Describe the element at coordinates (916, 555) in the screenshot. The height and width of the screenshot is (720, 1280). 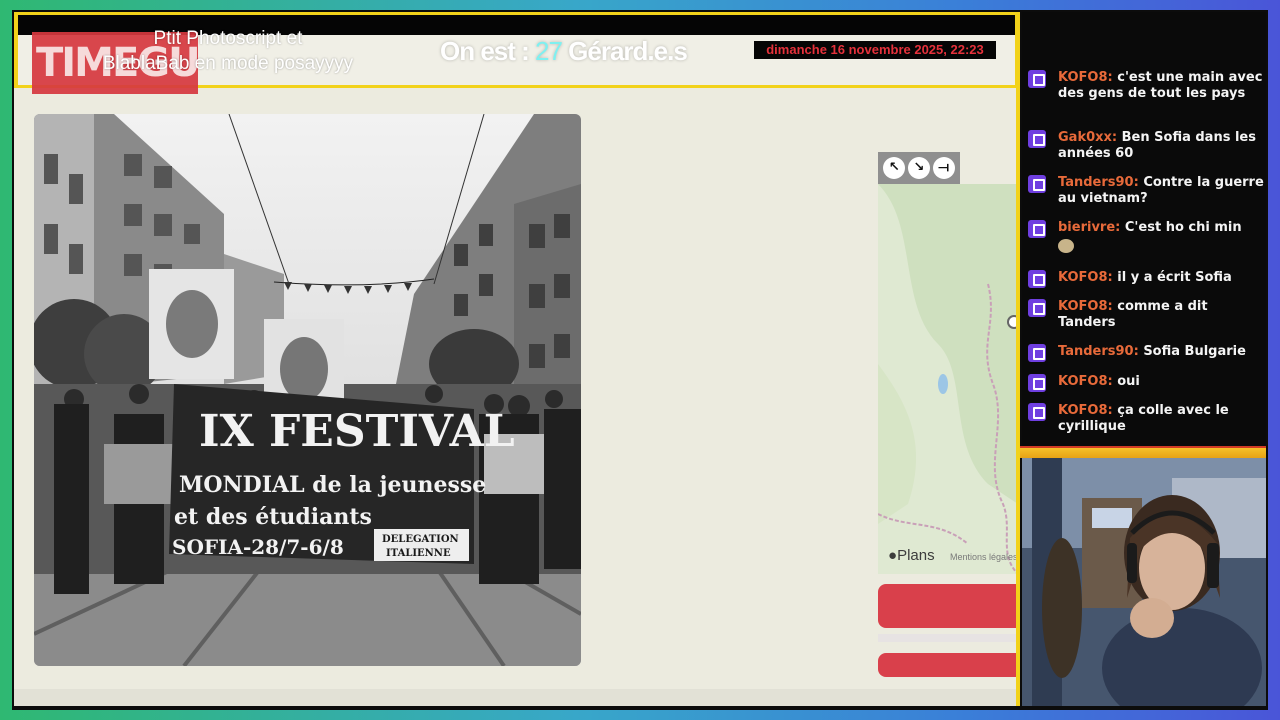
I see `map-brand-label: Plans` at that location.